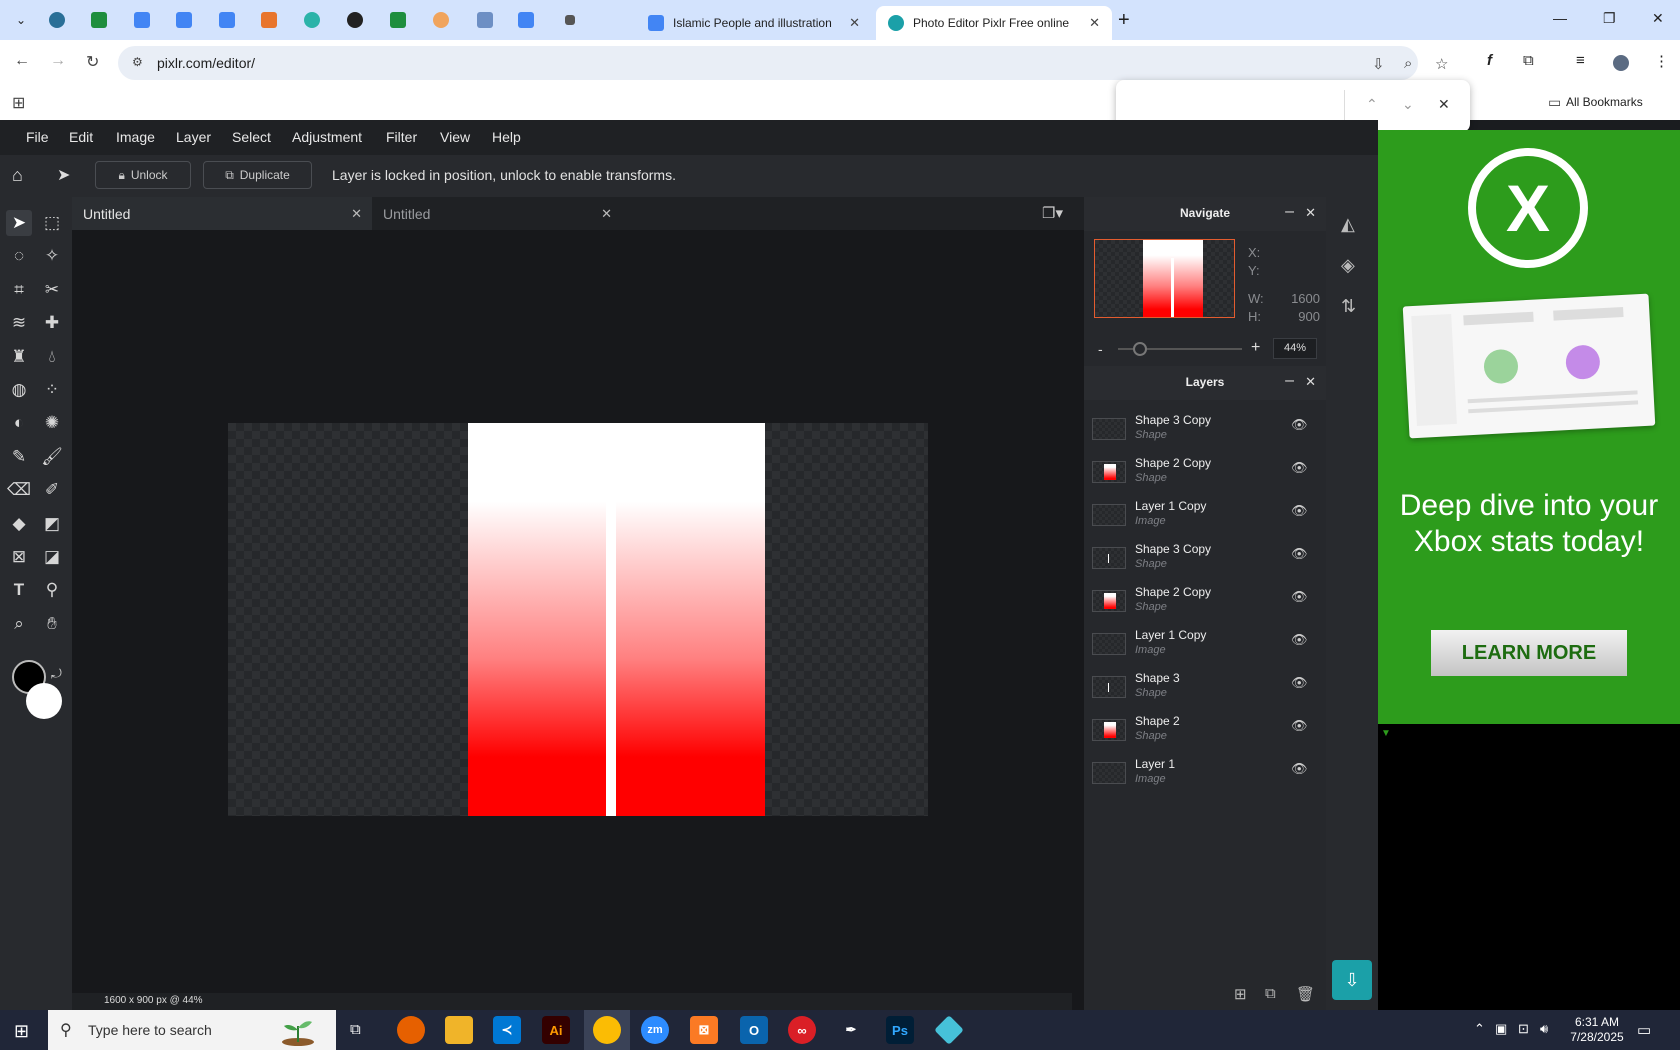 The height and width of the screenshot is (1050, 1680). I want to click on save-download-button: ⇩, so click(1352, 980).